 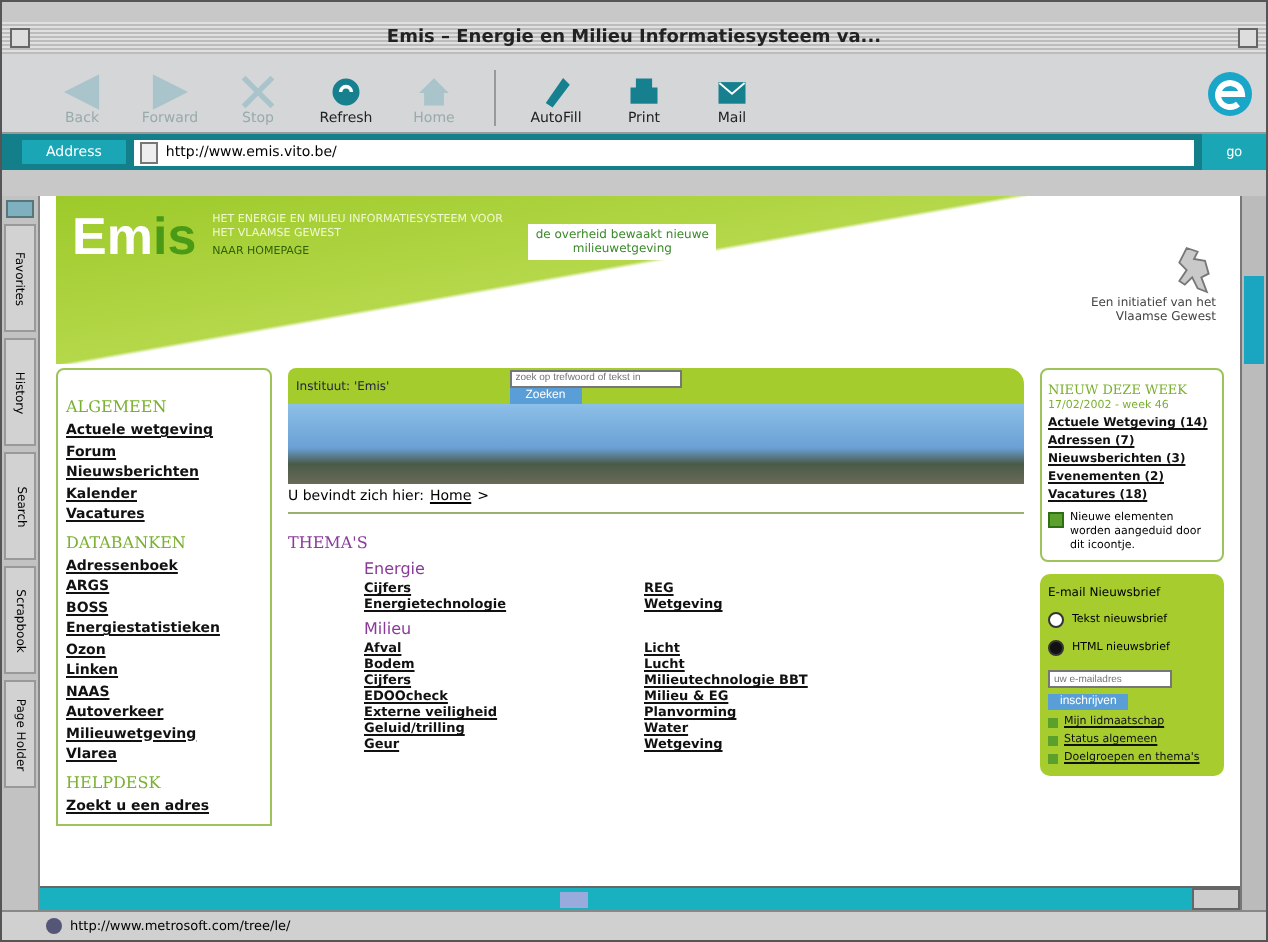 What do you see at coordinates (328, 543) in the screenshot?
I see `section-heading: THEMA'S` at bounding box center [328, 543].